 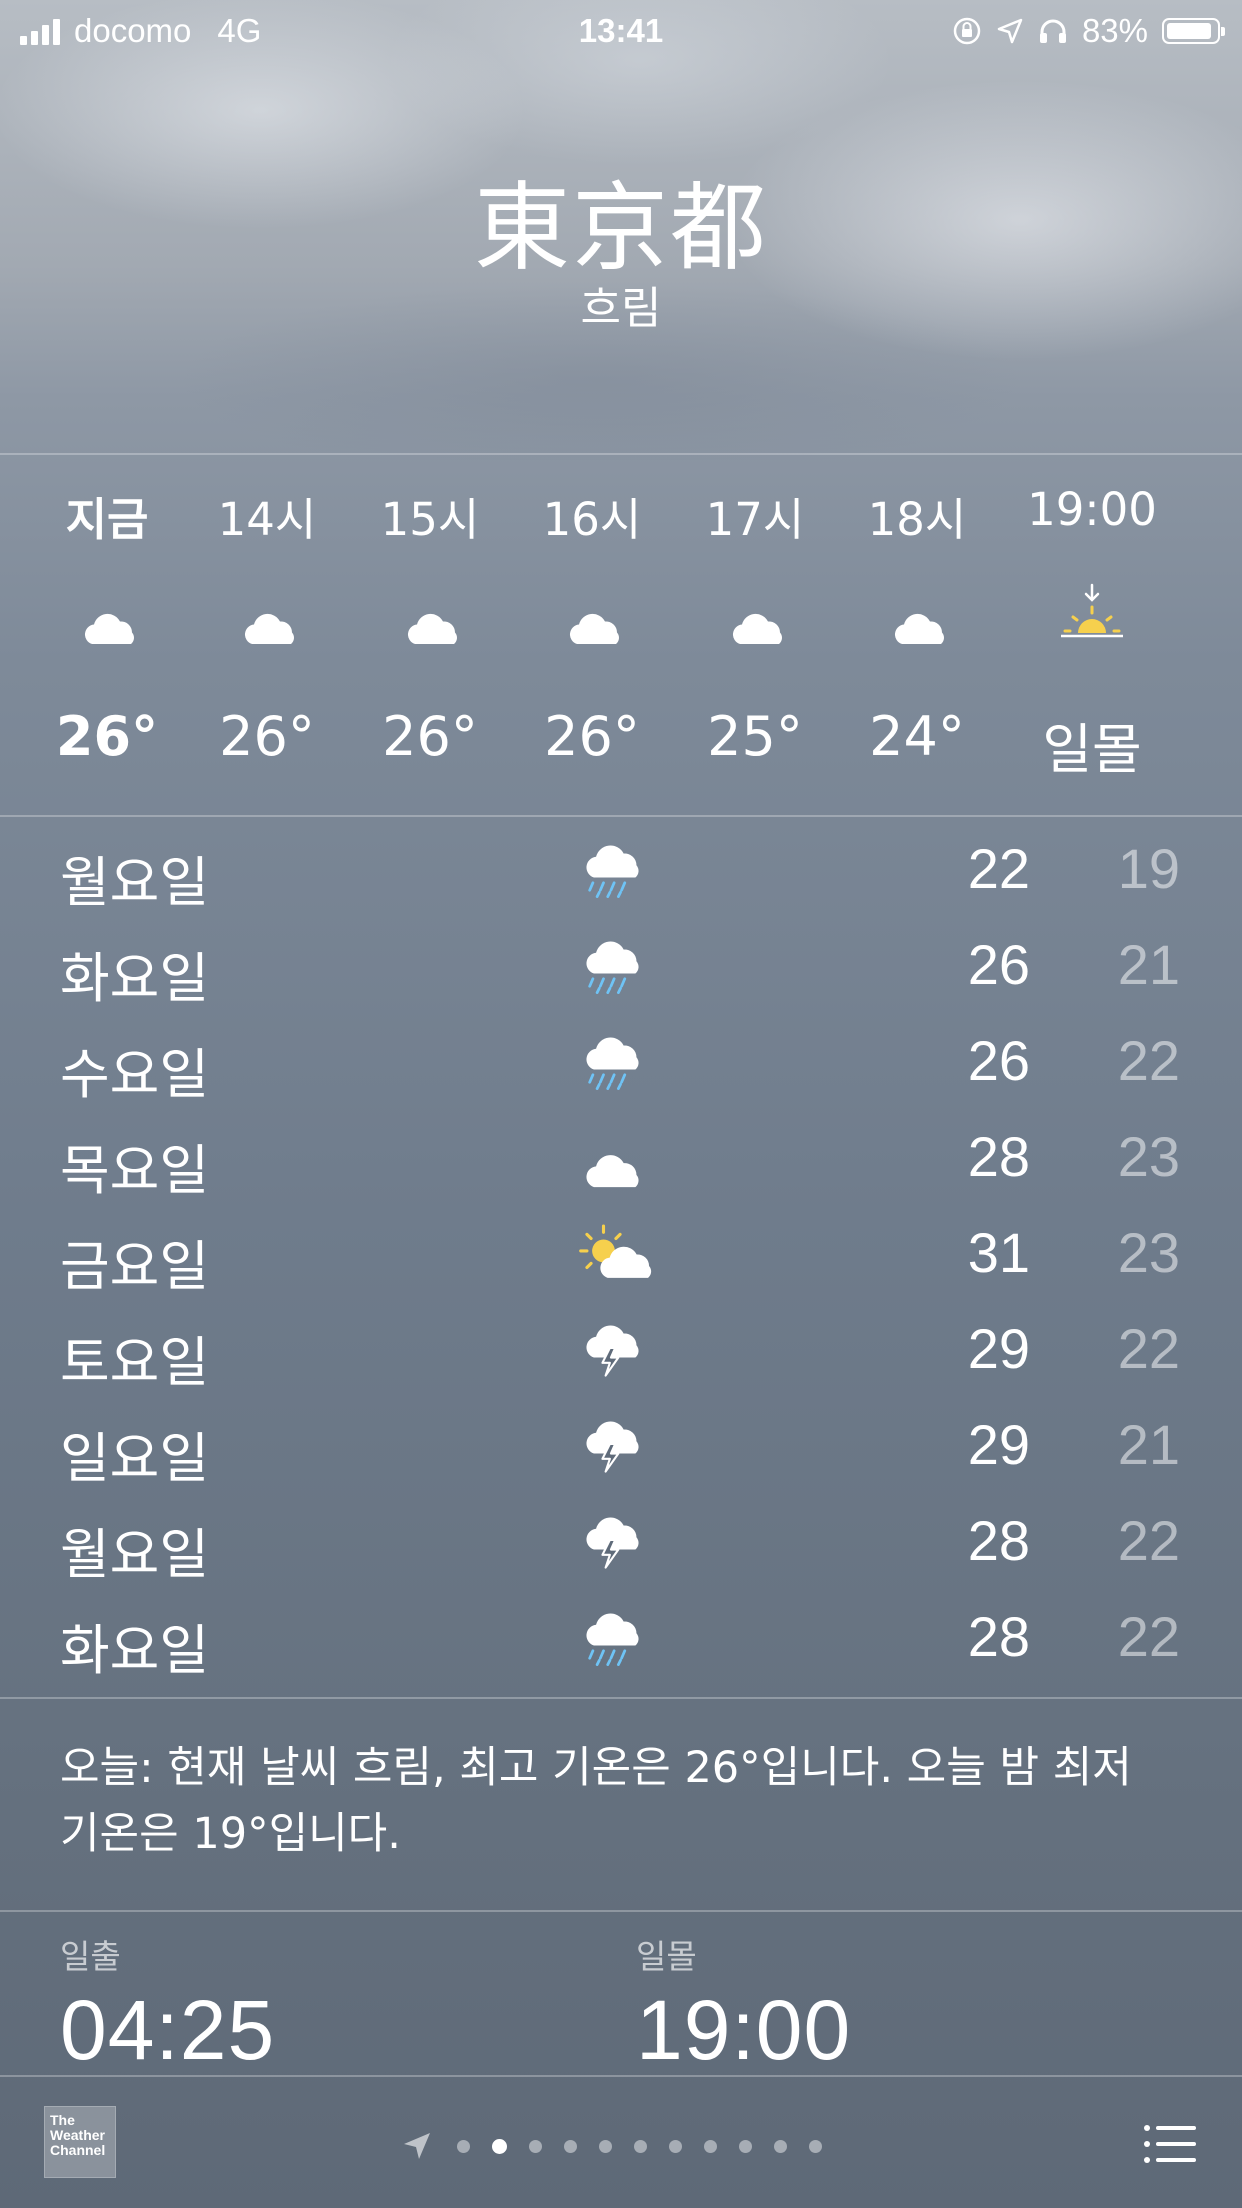 I want to click on city-name: 東京都, so click(x=621, y=228).